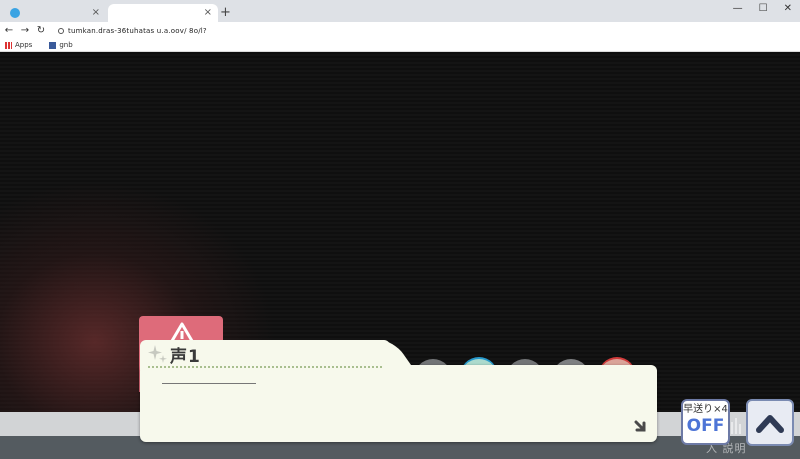 The height and width of the screenshot is (459, 800). I want to click on browser-tab-2: ×, so click(163, 13).